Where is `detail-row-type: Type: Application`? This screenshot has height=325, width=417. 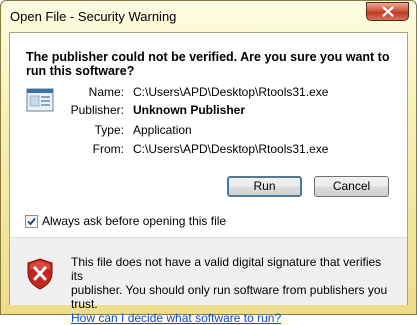
detail-row-type: Type: Application is located at coordinates (208, 130).